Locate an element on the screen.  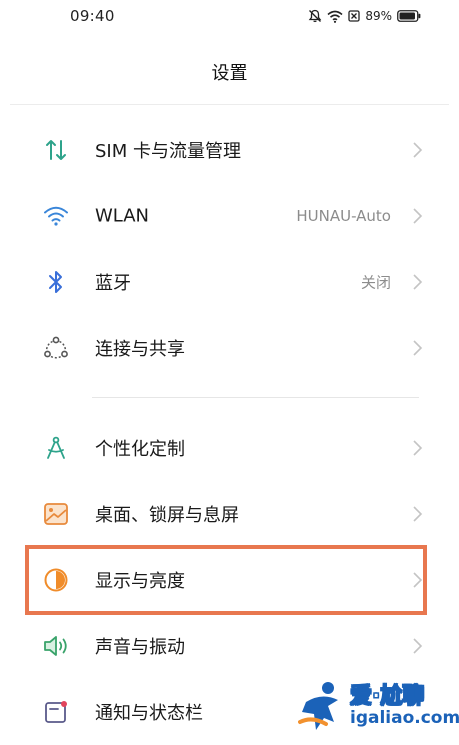
header-divider is located at coordinates (229, 104).